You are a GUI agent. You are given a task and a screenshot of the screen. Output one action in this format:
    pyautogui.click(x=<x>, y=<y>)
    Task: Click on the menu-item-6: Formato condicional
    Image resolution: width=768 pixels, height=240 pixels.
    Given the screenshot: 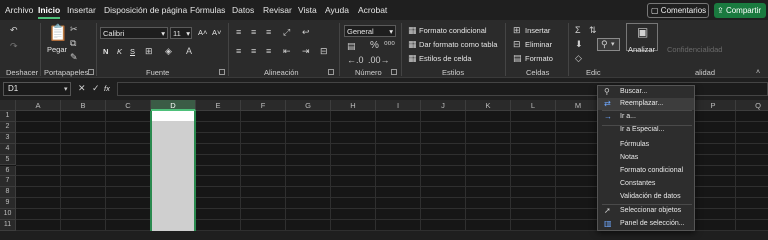 What is the action you would take?
    pyautogui.click(x=646, y=170)
    